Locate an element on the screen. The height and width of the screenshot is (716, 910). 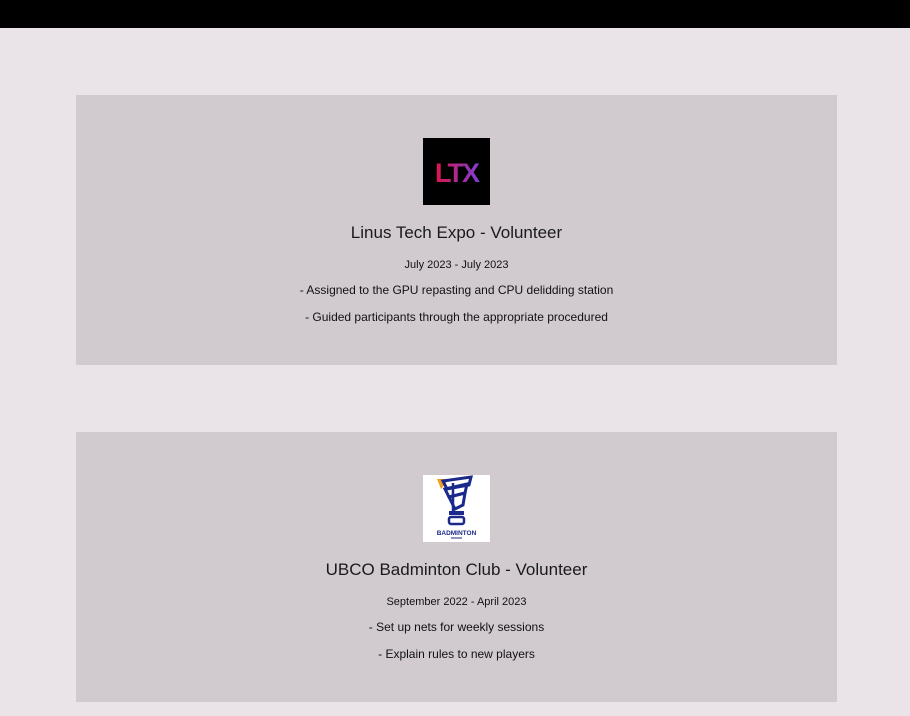
experience-dates: September 2022 - April 2023 is located at coordinates (456, 602).